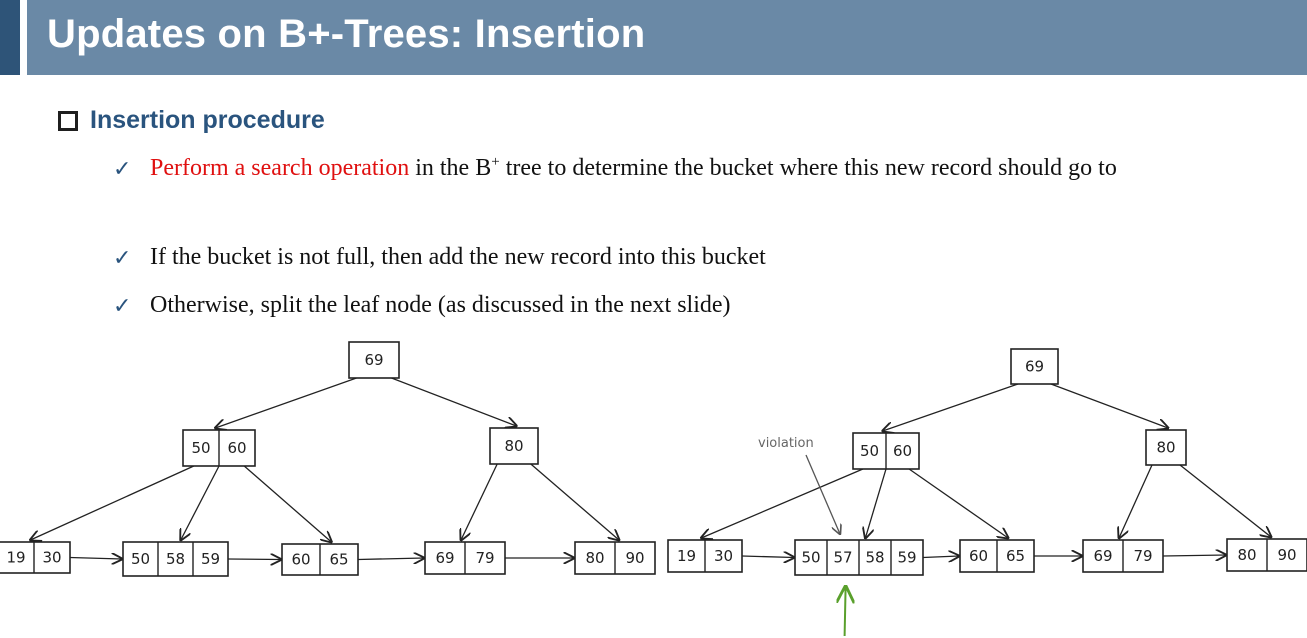  I want to click on tree-edge-before-i2-l5, so click(574, 501).